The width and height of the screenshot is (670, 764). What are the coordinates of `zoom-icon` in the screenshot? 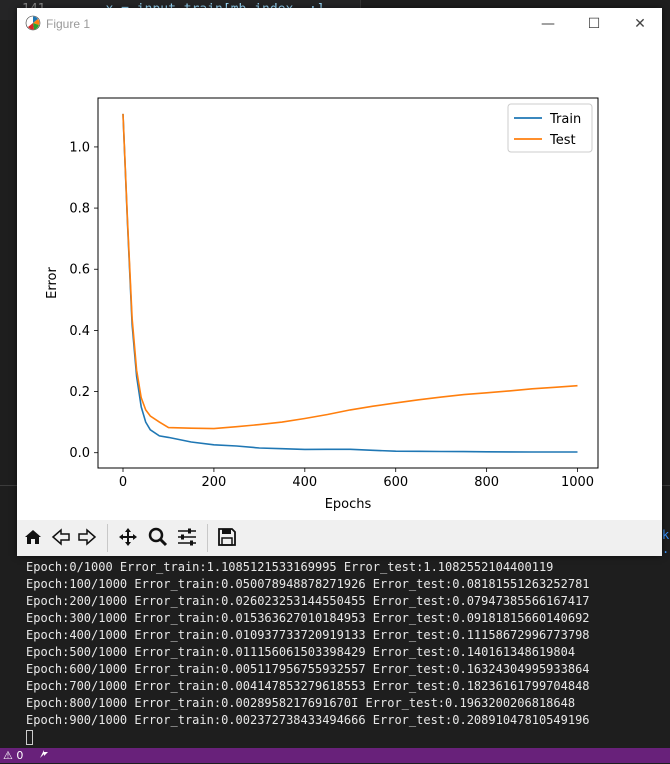 It's located at (158, 538).